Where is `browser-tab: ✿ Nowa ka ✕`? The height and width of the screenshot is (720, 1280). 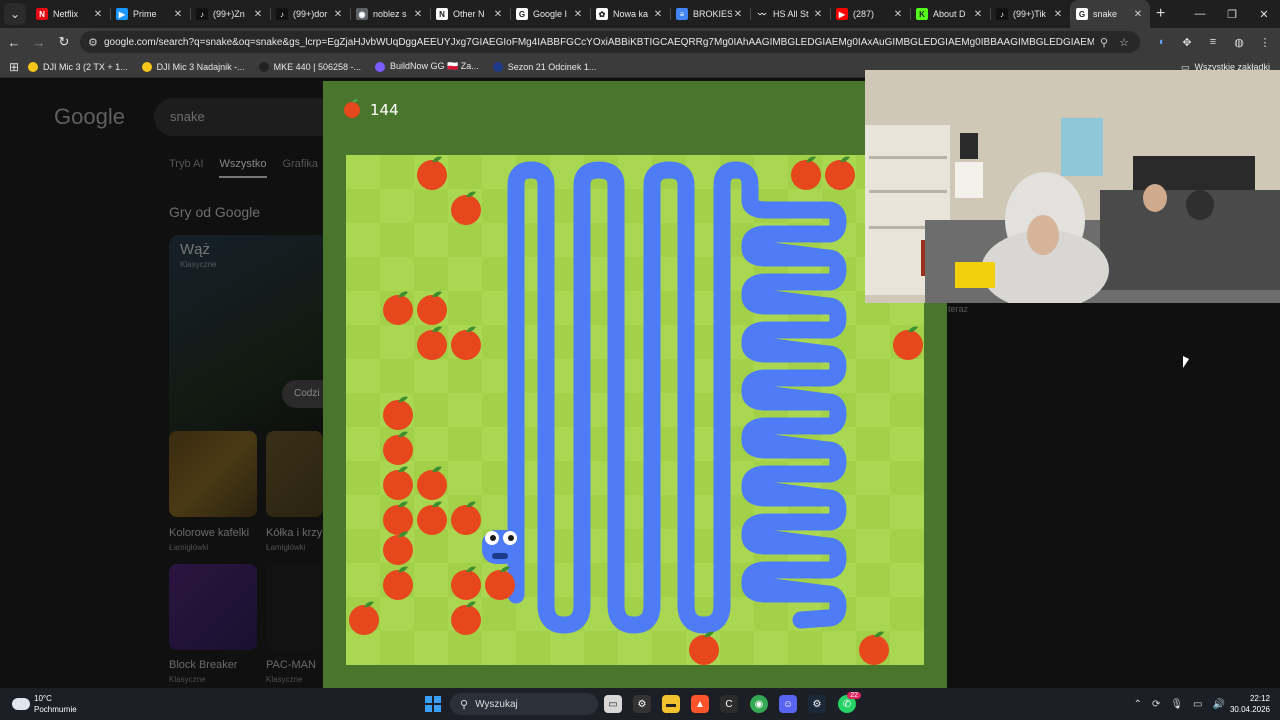 browser-tab: ✿ Nowa ka ✕ is located at coordinates (630, 14).